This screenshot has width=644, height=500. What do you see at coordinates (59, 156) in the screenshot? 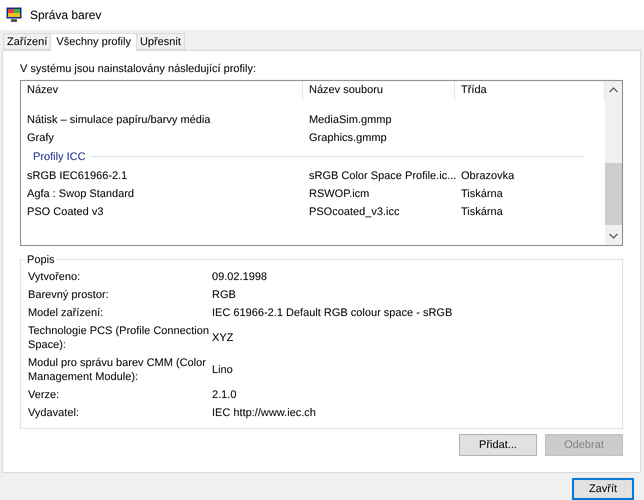
I see `group-header: Profily ICC` at bounding box center [59, 156].